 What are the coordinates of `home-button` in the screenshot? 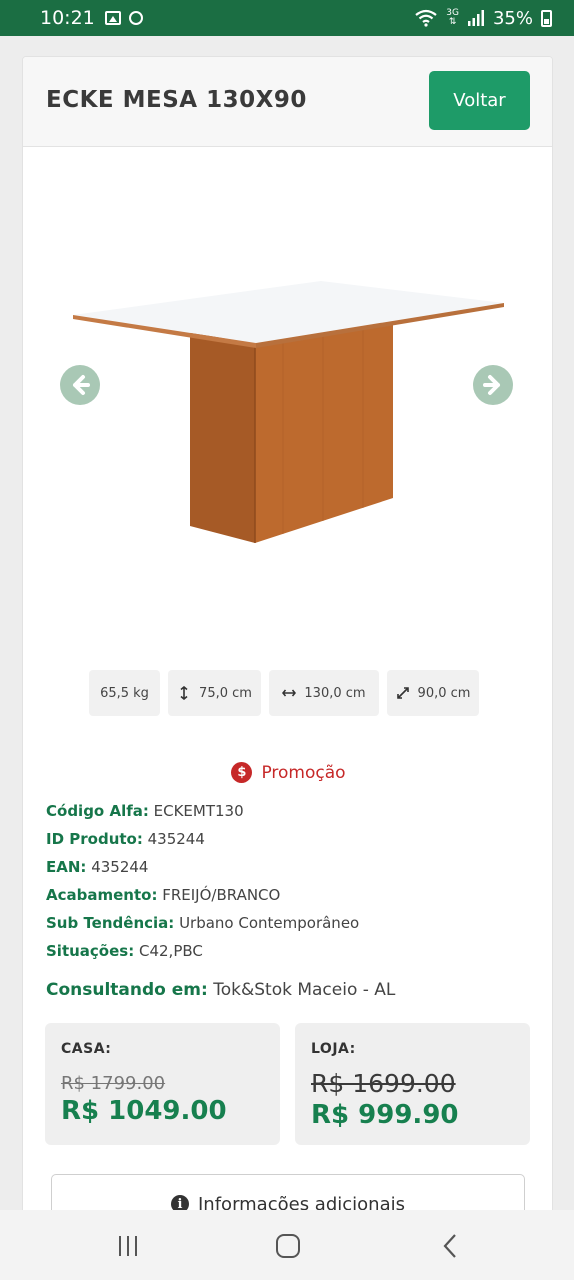 It's located at (288, 1246).